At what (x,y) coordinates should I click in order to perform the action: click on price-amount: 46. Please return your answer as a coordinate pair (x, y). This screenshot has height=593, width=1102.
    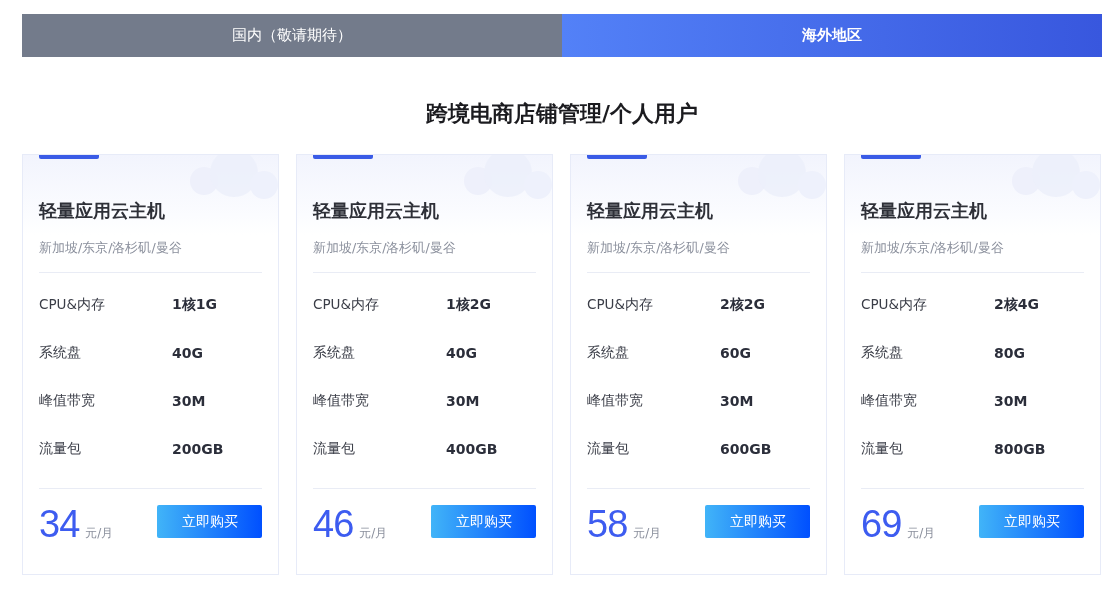
    Looking at the image, I should click on (333, 523).